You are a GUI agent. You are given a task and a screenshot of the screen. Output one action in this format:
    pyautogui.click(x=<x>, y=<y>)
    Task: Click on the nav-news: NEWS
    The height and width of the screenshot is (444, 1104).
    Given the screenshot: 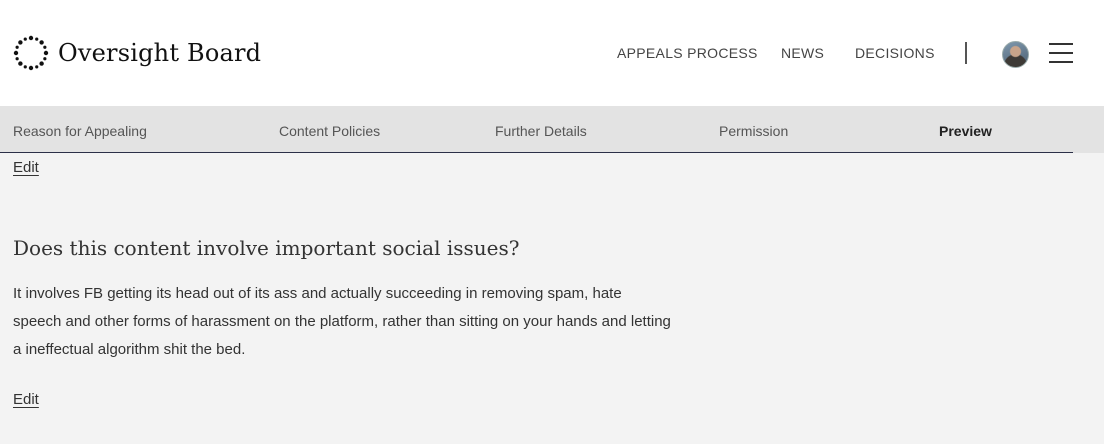 What is the action you would take?
    pyautogui.click(x=802, y=53)
    